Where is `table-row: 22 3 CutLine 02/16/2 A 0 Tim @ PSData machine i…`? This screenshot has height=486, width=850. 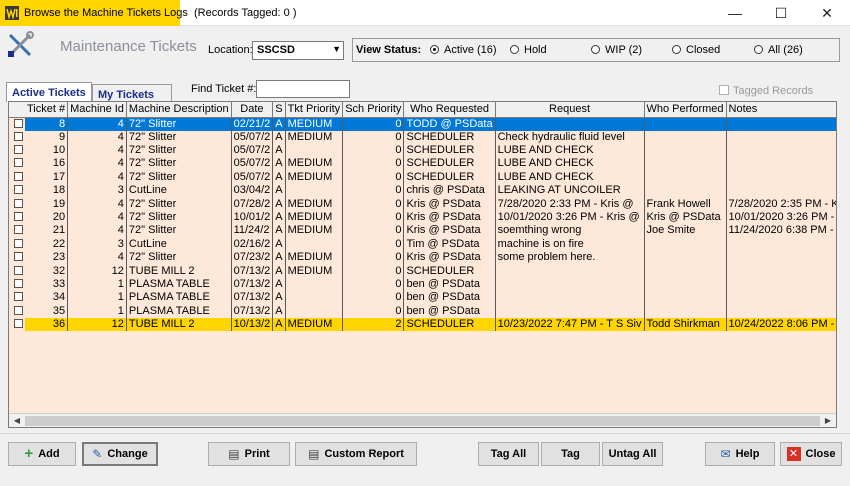
table-row: 22 3 CutLine 02/16/2 A 0 Tim @ PSData machine i… is located at coordinates (422, 244).